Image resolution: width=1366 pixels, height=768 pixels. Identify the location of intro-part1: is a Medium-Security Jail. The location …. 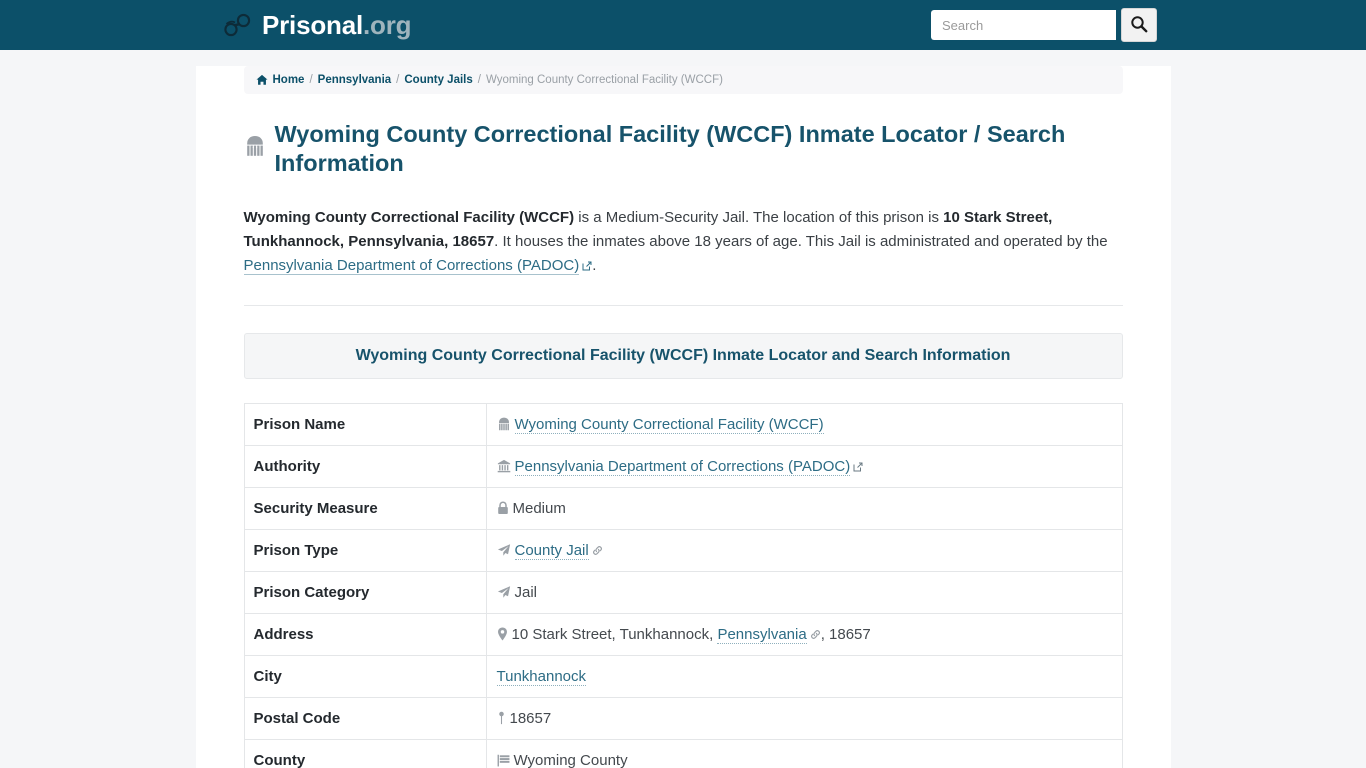
(759, 217).